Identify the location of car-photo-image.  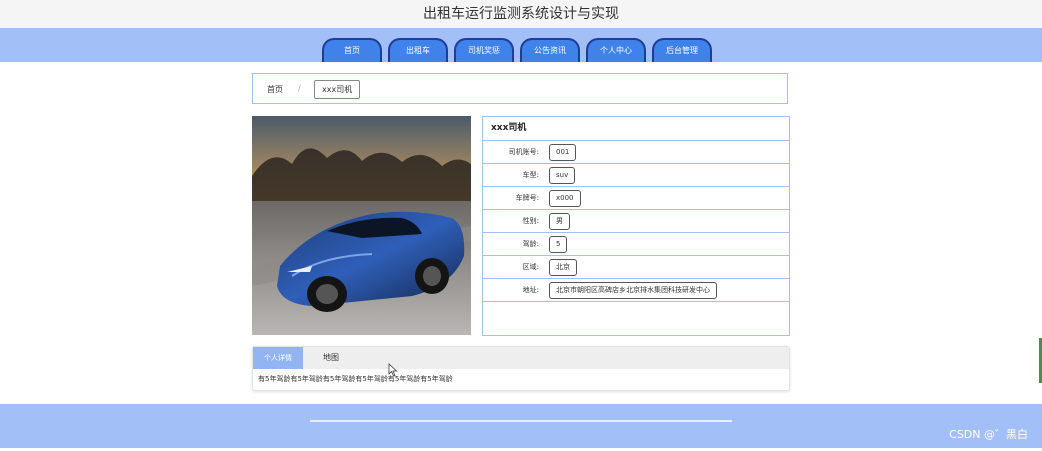
(361, 225).